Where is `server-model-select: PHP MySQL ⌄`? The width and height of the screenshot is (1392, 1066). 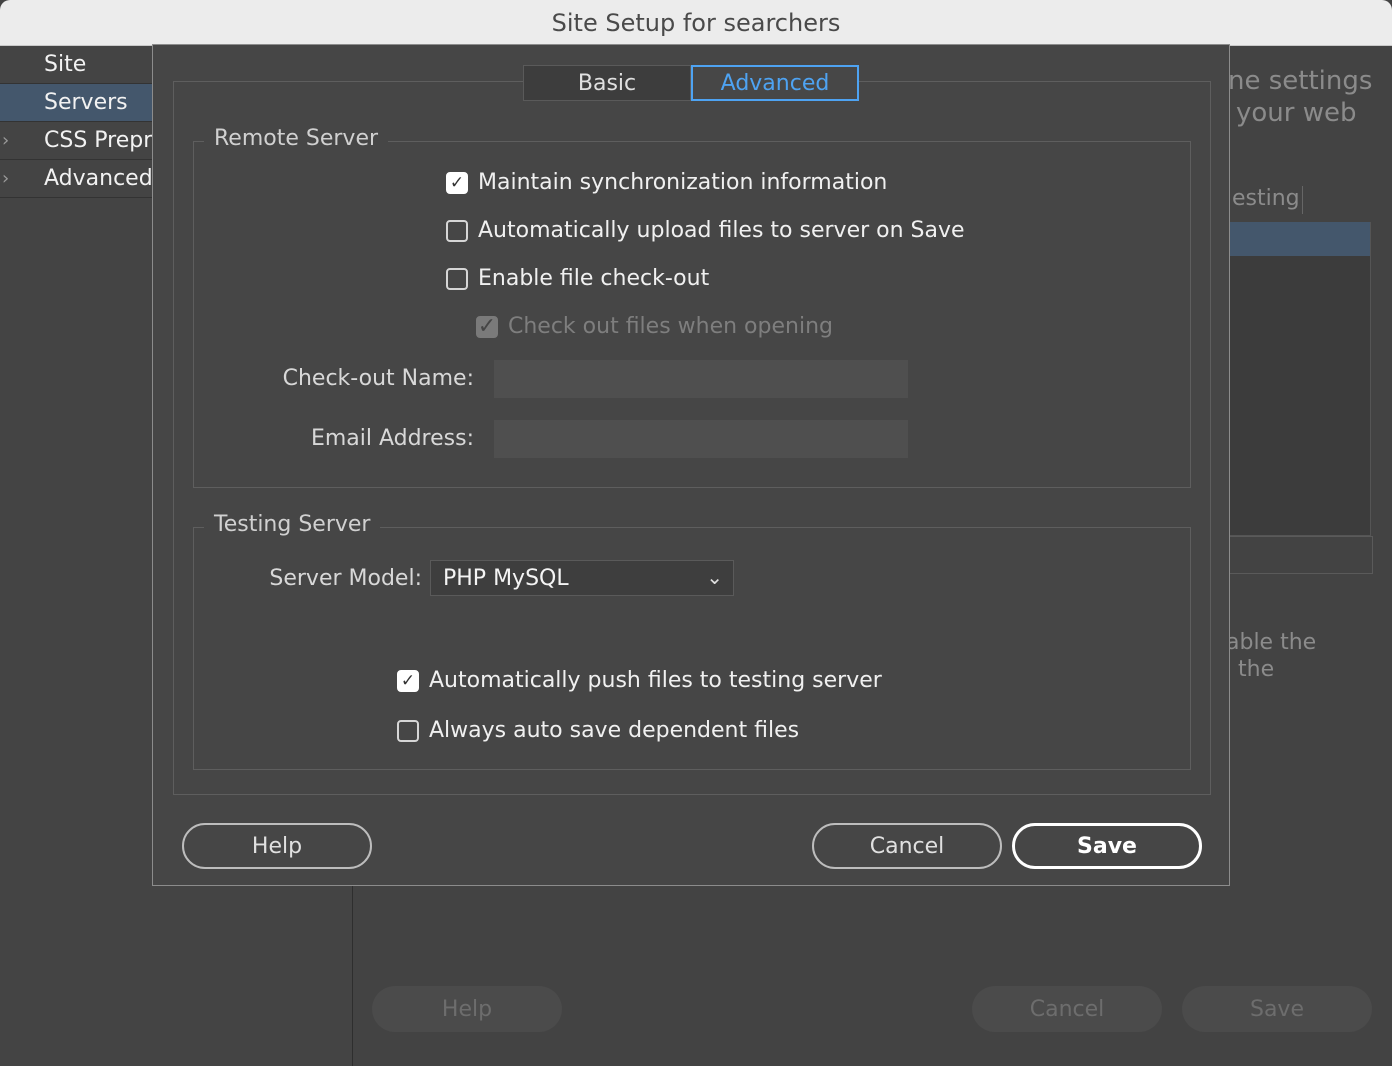 server-model-select: PHP MySQL ⌄ is located at coordinates (582, 578).